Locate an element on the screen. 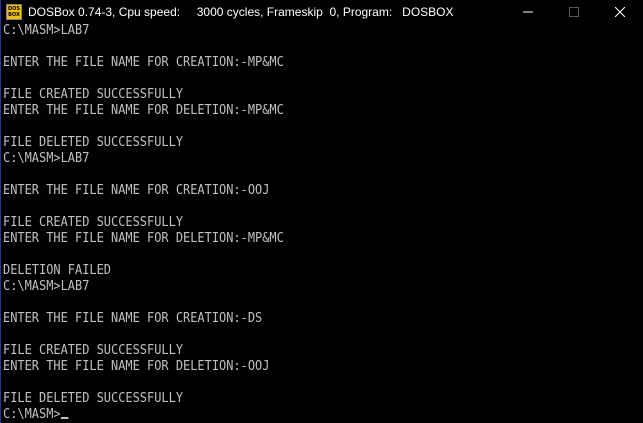 The height and width of the screenshot is (423, 643). terminal-line: DELETION FAILED is located at coordinates (295, 271).